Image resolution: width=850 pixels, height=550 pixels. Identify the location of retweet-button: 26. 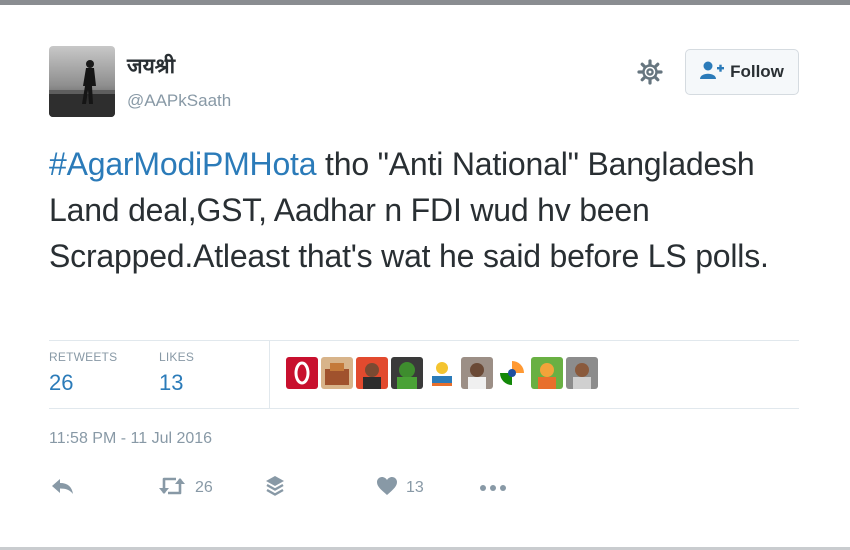
(185, 488).